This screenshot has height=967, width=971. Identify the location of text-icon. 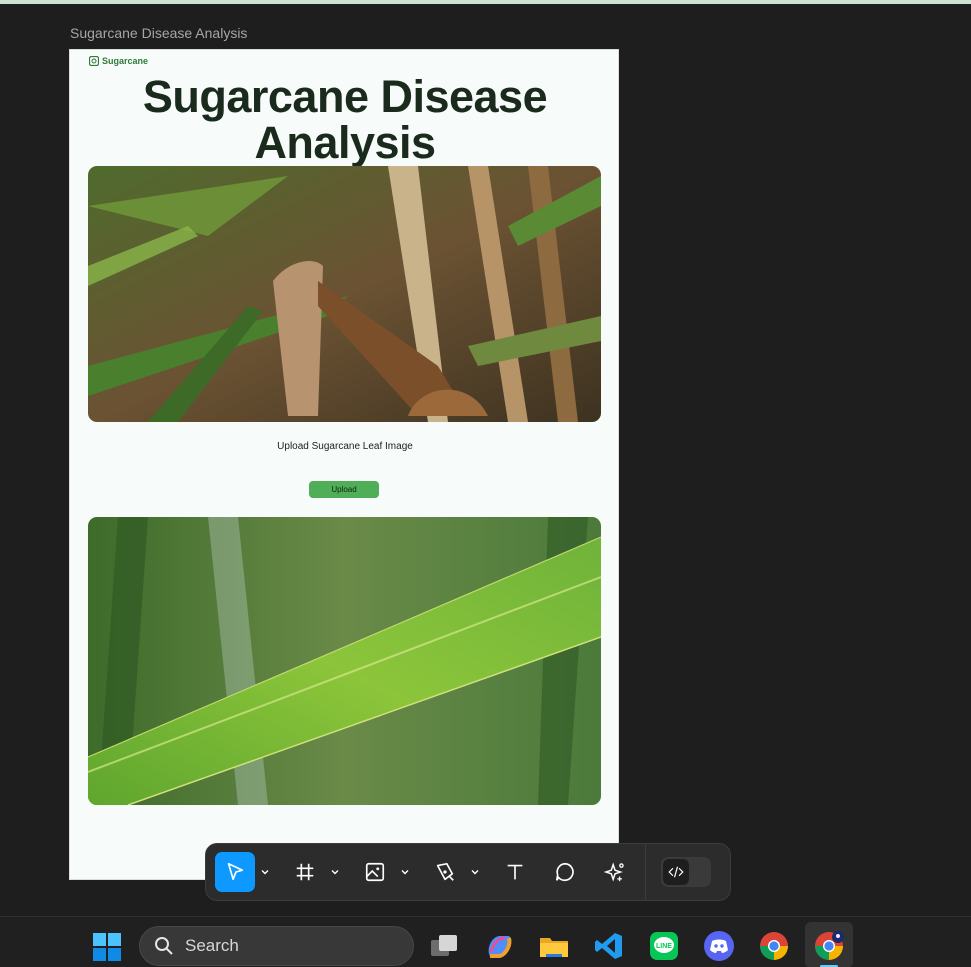
(515, 872).